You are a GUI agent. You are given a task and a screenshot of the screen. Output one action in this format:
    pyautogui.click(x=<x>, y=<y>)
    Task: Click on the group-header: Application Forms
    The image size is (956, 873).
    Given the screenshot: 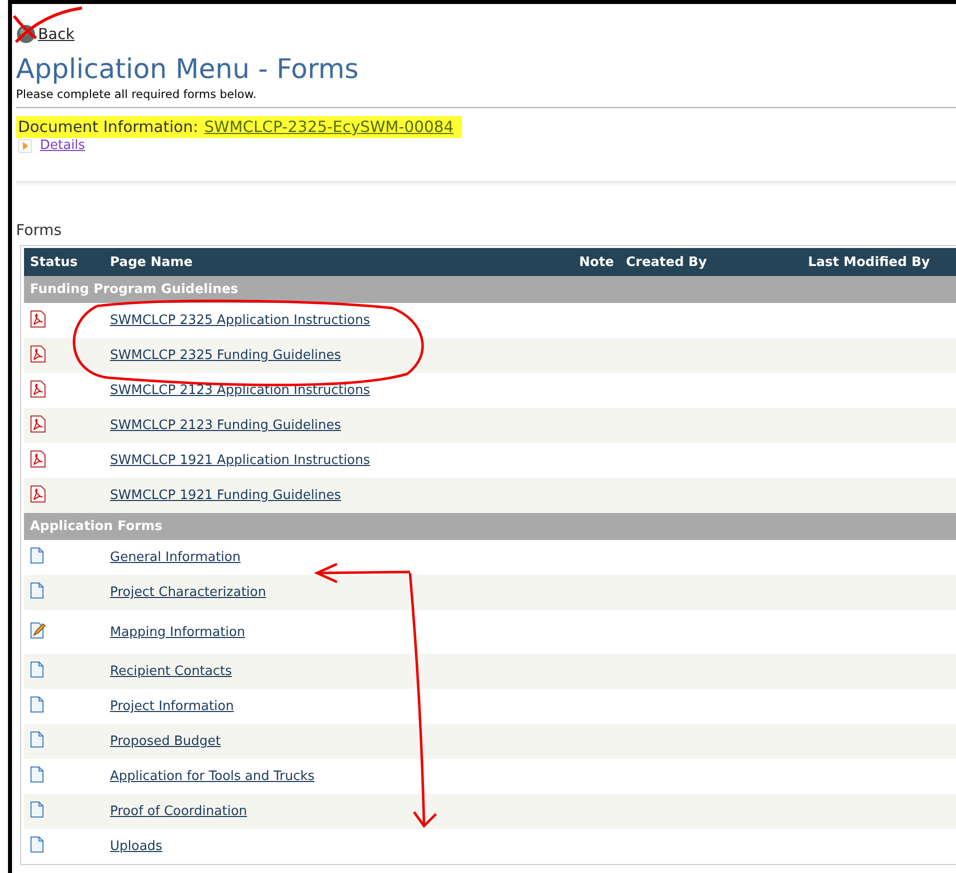 What is the action you would take?
    pyautogui.click(x=490, y=526)
    